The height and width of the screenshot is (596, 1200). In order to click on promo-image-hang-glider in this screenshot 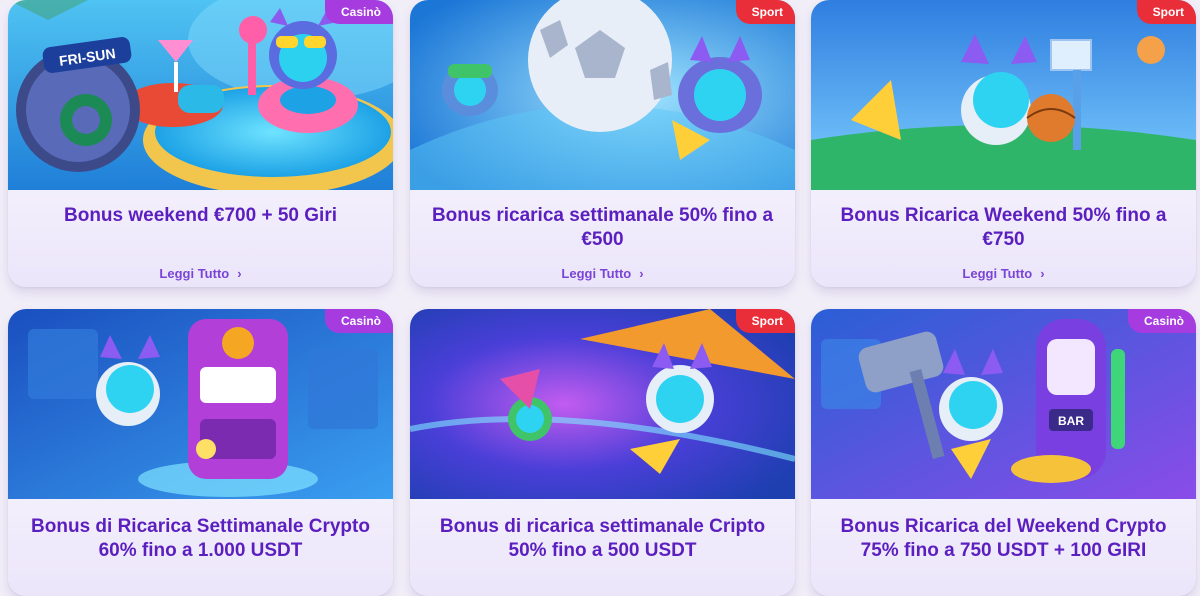, I will do `click(602, 404)`.